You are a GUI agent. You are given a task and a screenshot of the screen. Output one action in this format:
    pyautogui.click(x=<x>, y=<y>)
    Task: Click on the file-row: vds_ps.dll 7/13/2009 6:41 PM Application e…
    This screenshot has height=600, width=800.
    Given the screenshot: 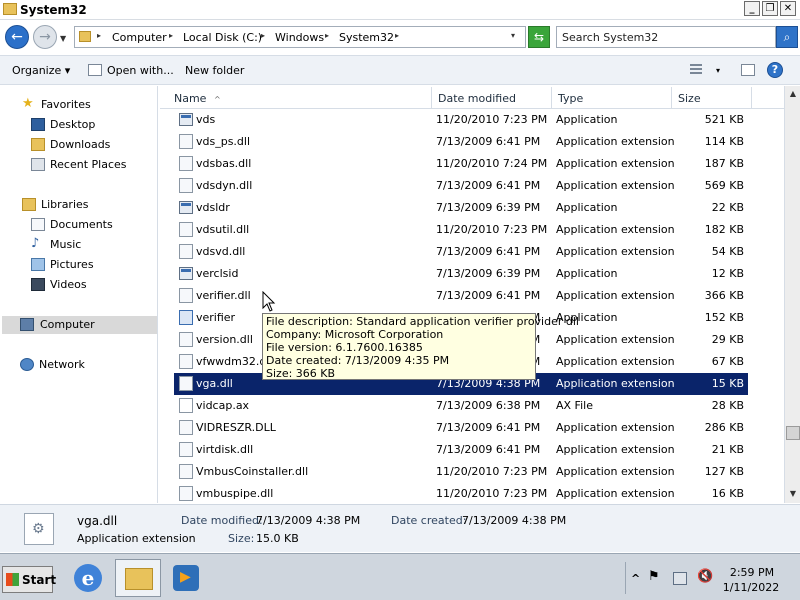 What is the action you would take?
    pyautogui.click(x=461, y=142)
    